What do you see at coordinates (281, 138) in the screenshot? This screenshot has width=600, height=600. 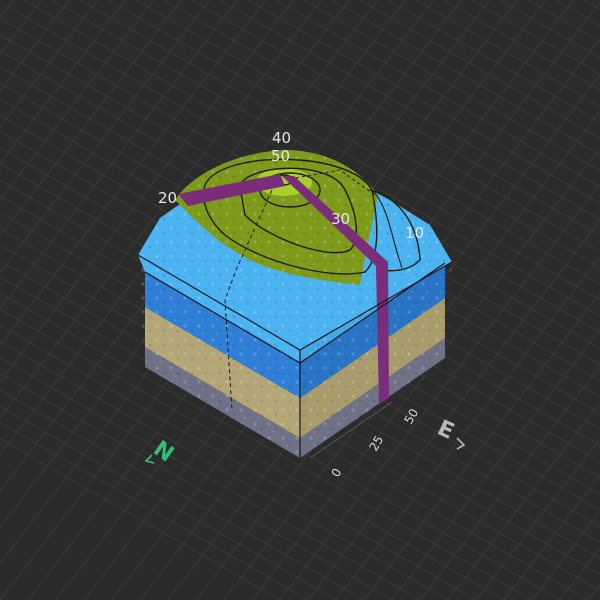 I see `contour-label-40: 40` at bounding box center [281, 138].